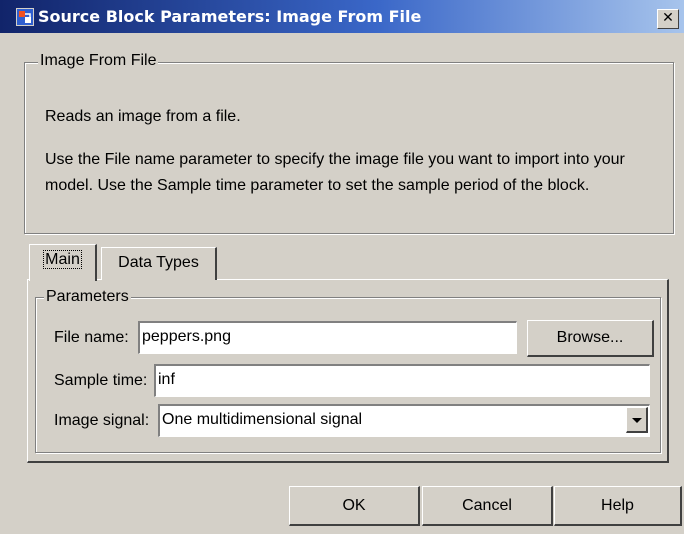 The width and height of the screenshot is (684, 534). Describe the element at coordinates (143, 116) in the screenshot. I see `description-line-1: Reads an image from a file.` at that location.